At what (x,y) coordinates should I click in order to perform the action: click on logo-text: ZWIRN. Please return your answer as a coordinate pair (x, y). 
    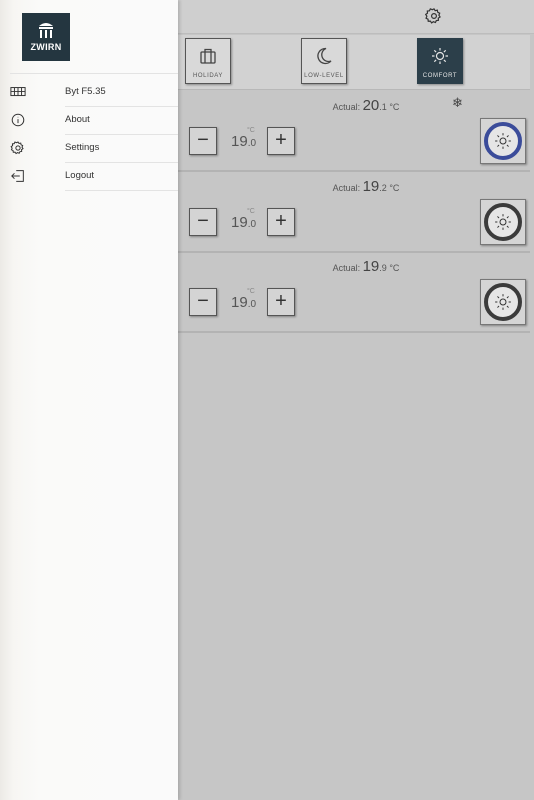
    Looking at the image, I should click on (46, 47).